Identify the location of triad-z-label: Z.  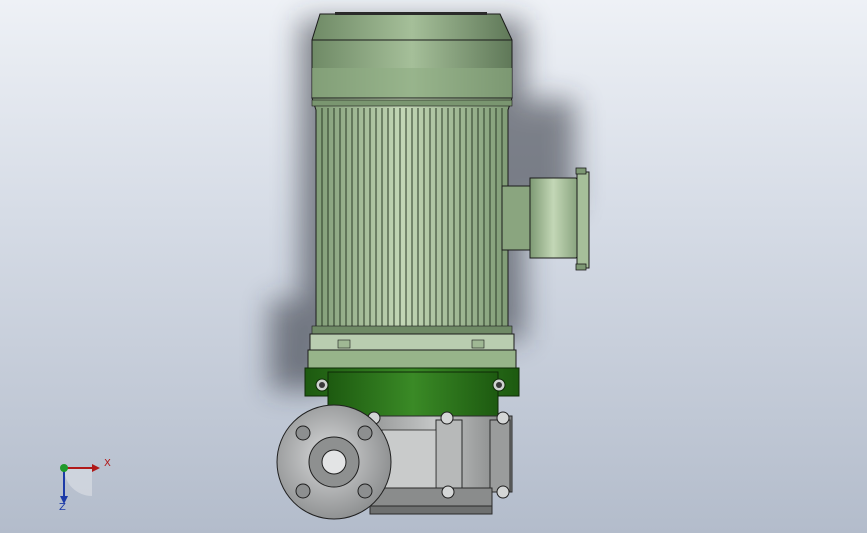
(62, 507).